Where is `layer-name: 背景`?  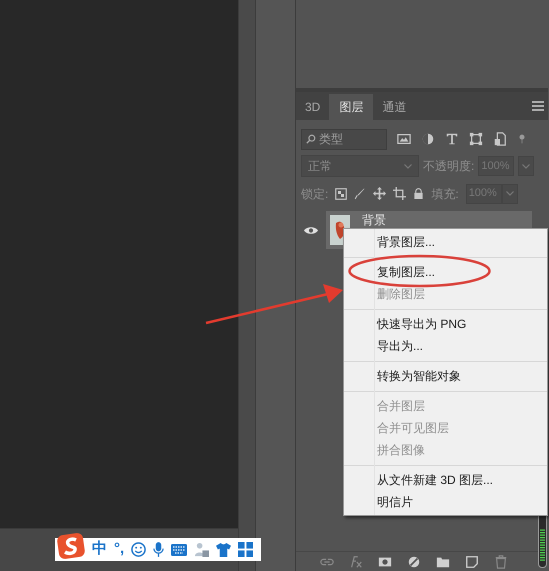
layer-name: 背景 is located at coordinates (374, 220).